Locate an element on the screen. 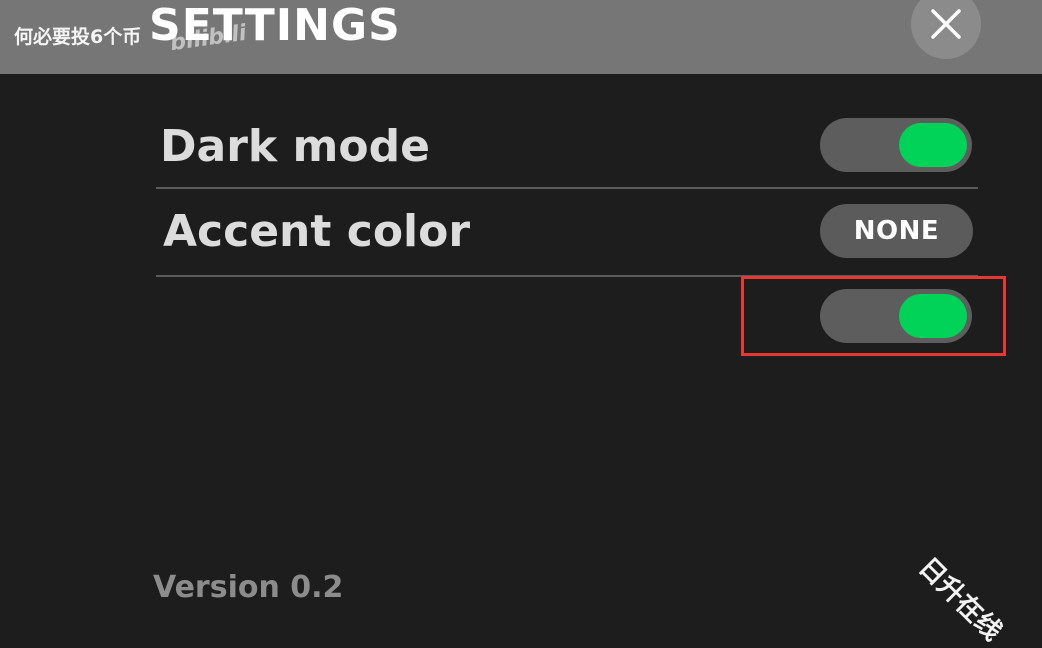  page-title: SETTINGS is located at coordinates (275, 25).